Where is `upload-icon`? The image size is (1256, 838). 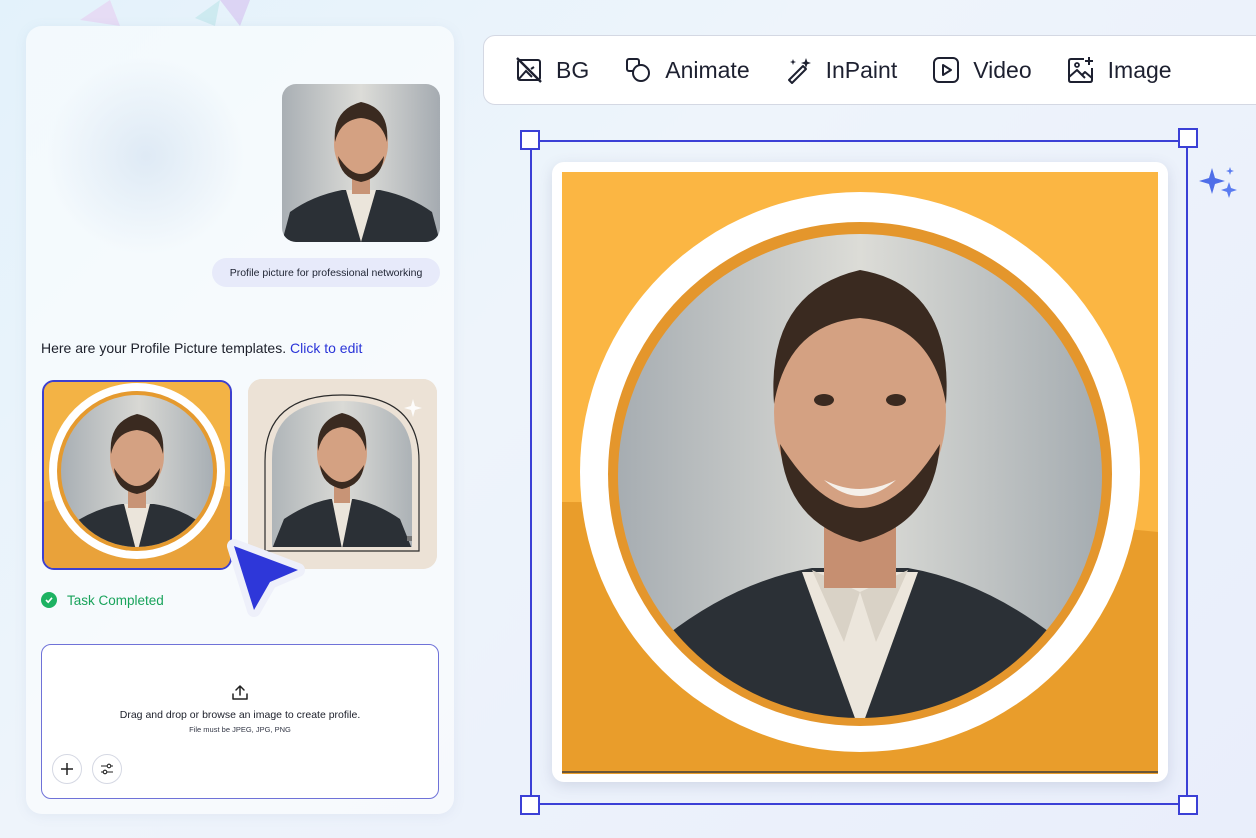
upload-icon is located at coordinates (240, 692).